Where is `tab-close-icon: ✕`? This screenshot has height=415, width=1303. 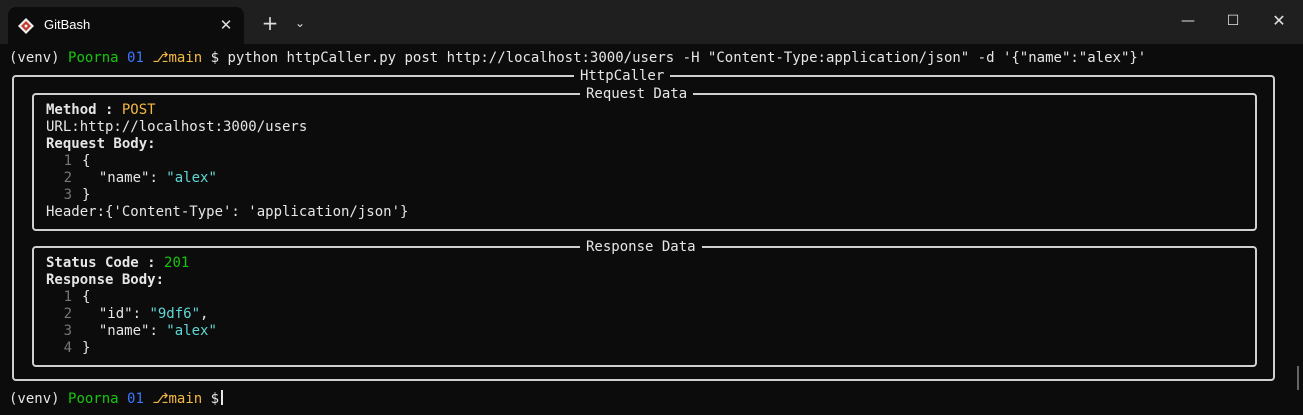 tab-close-icon: ✕ is located at coordinates (226, 25).